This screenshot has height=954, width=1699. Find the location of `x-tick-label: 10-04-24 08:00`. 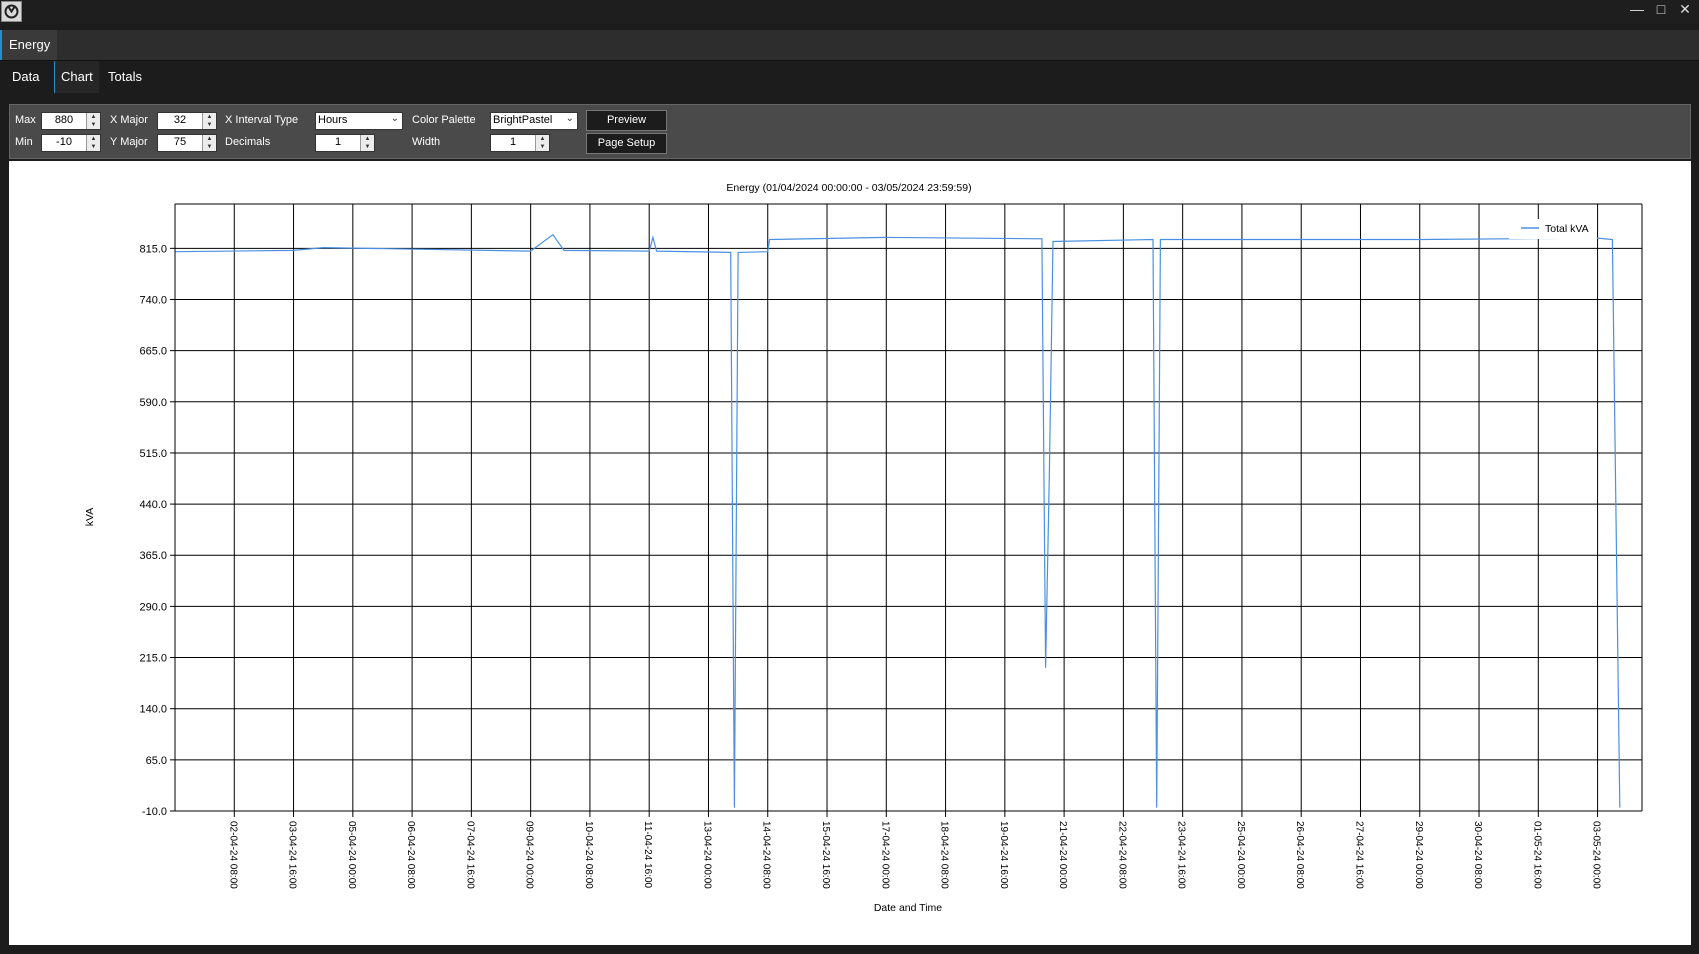

x-tick-label: 10-04-24 08:00 is located at coordinates (588, 855).